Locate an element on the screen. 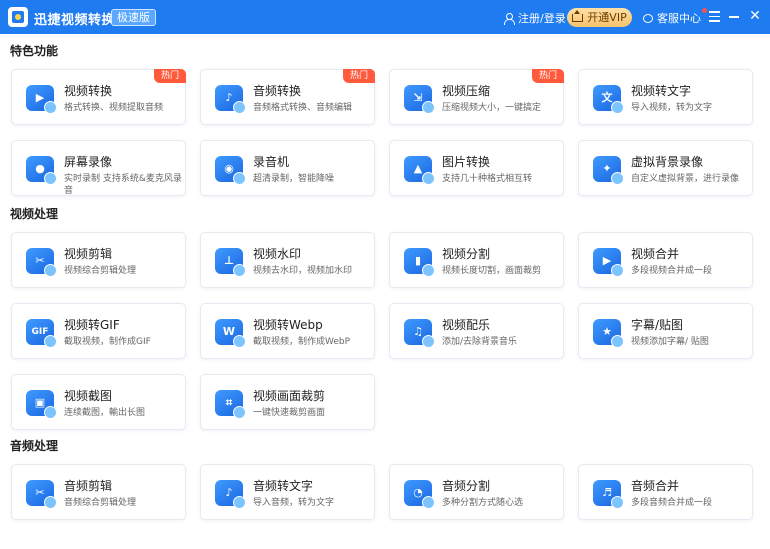 Image resolution: width=770 pixels, height=549 pixels. feature-card: ▶ 视频转换格式转换、视频提取音频 热门 is located at coordinates (98, 97).